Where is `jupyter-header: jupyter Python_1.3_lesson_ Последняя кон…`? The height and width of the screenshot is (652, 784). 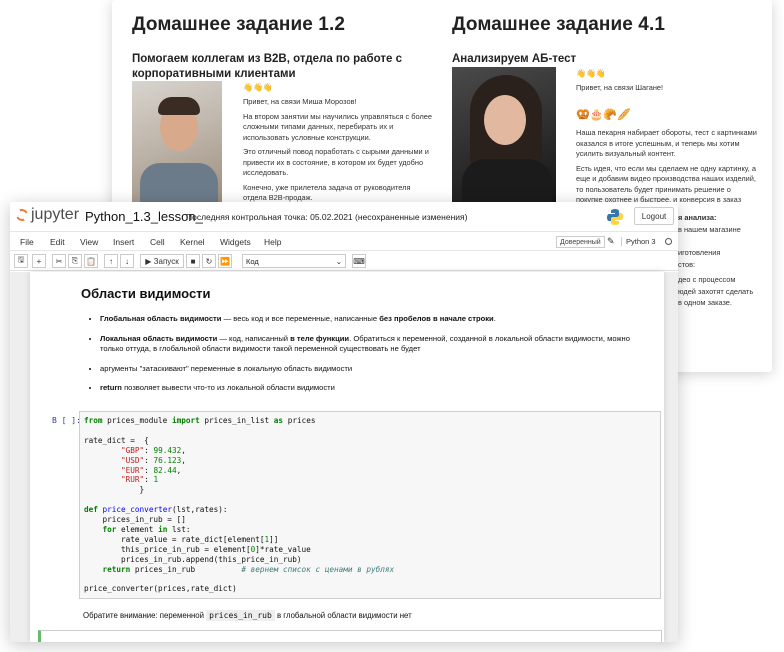
jupyter-header: jupyter Python_1.3_lesson_ Последняя кон… is located at coordinates (344, 217).